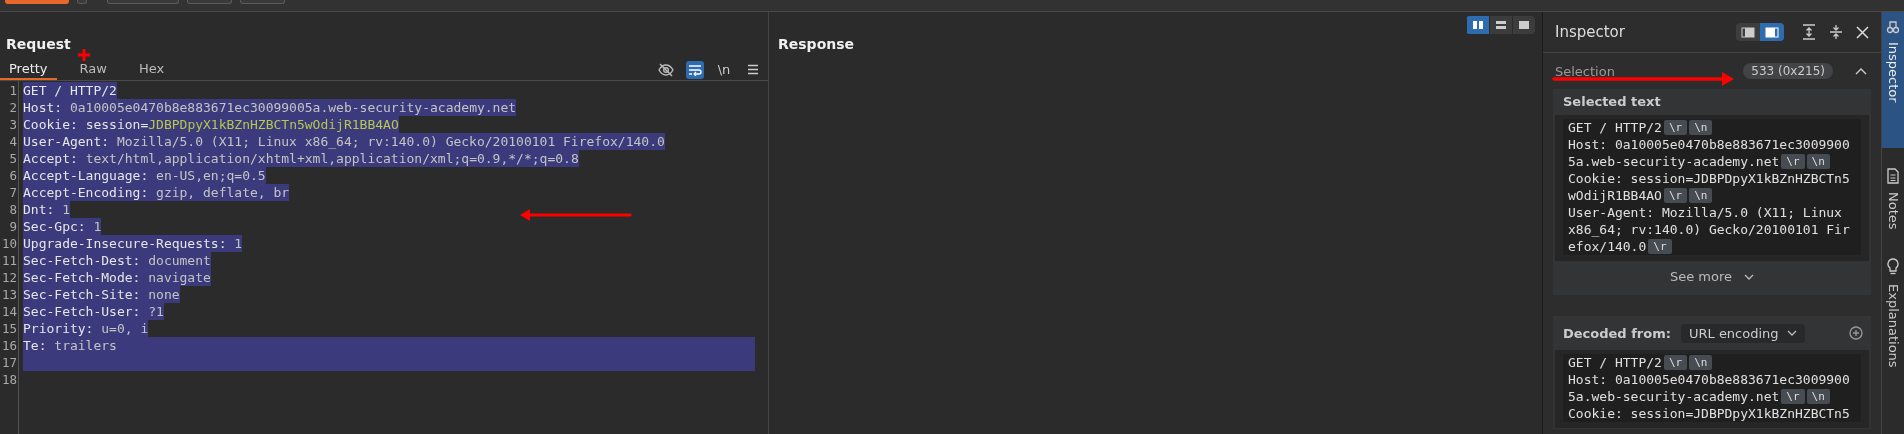 The height and width of the screenshot is (434, 1904). What do you see at coordinates (9, 362) in the screenshot?
I see `line-number: 17` at bounding box center [9, 362].